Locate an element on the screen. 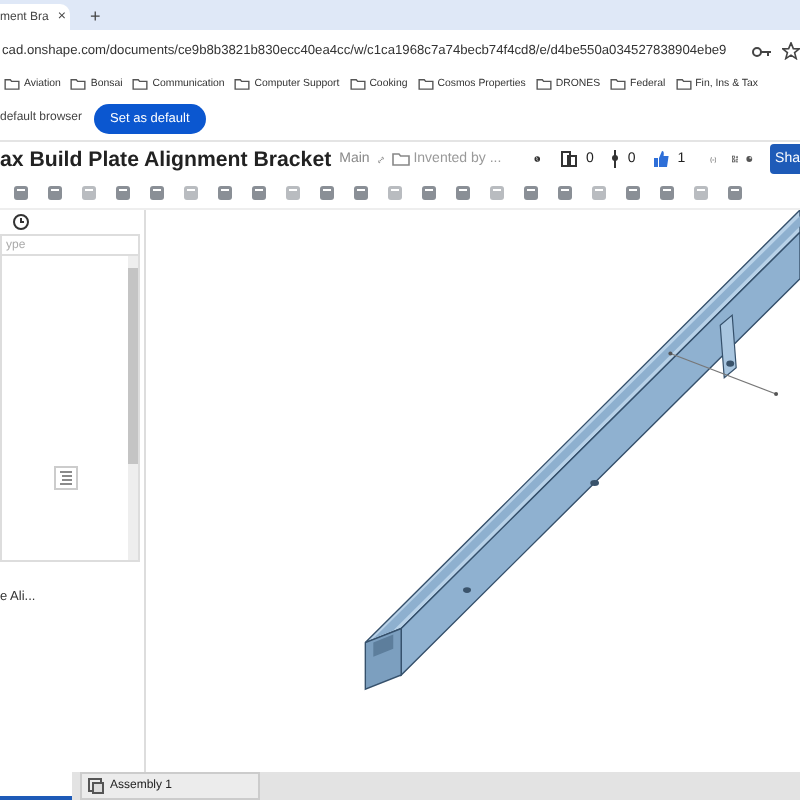  key-icon is located at coordinates (762, 51).